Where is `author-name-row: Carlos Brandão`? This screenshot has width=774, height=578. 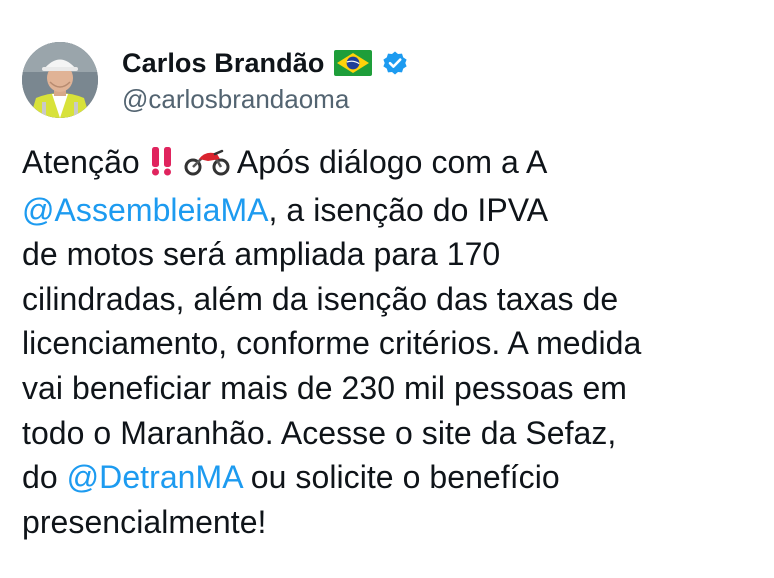
author-name-row: Carlos Brandão is located at coordinates (265, 63).